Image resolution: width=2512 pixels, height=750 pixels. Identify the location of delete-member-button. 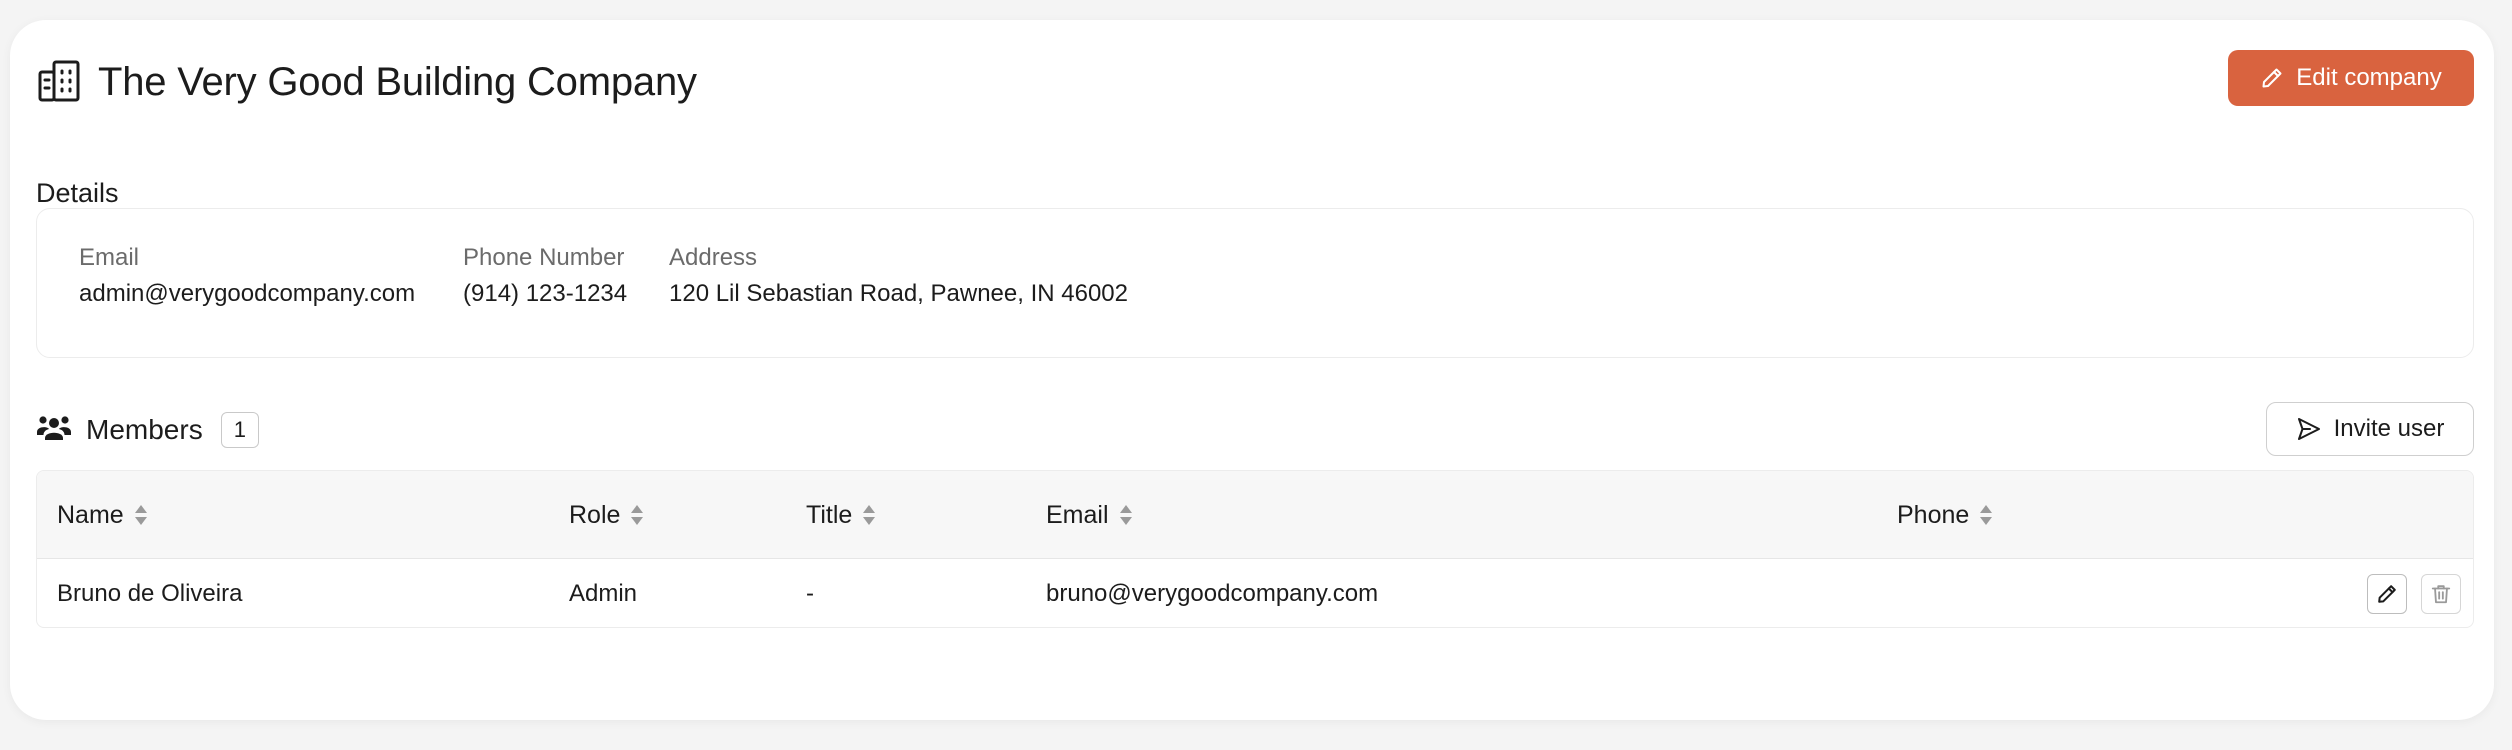
(2441, 594).